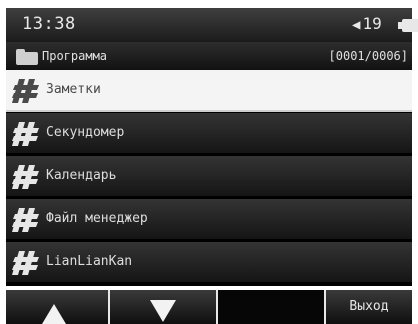 This screenshot has width=418, height=324. What do you see at coordinates (372, 23) in the screenshot?
I see `volume-level: 19` at bounding box center [372, 23].